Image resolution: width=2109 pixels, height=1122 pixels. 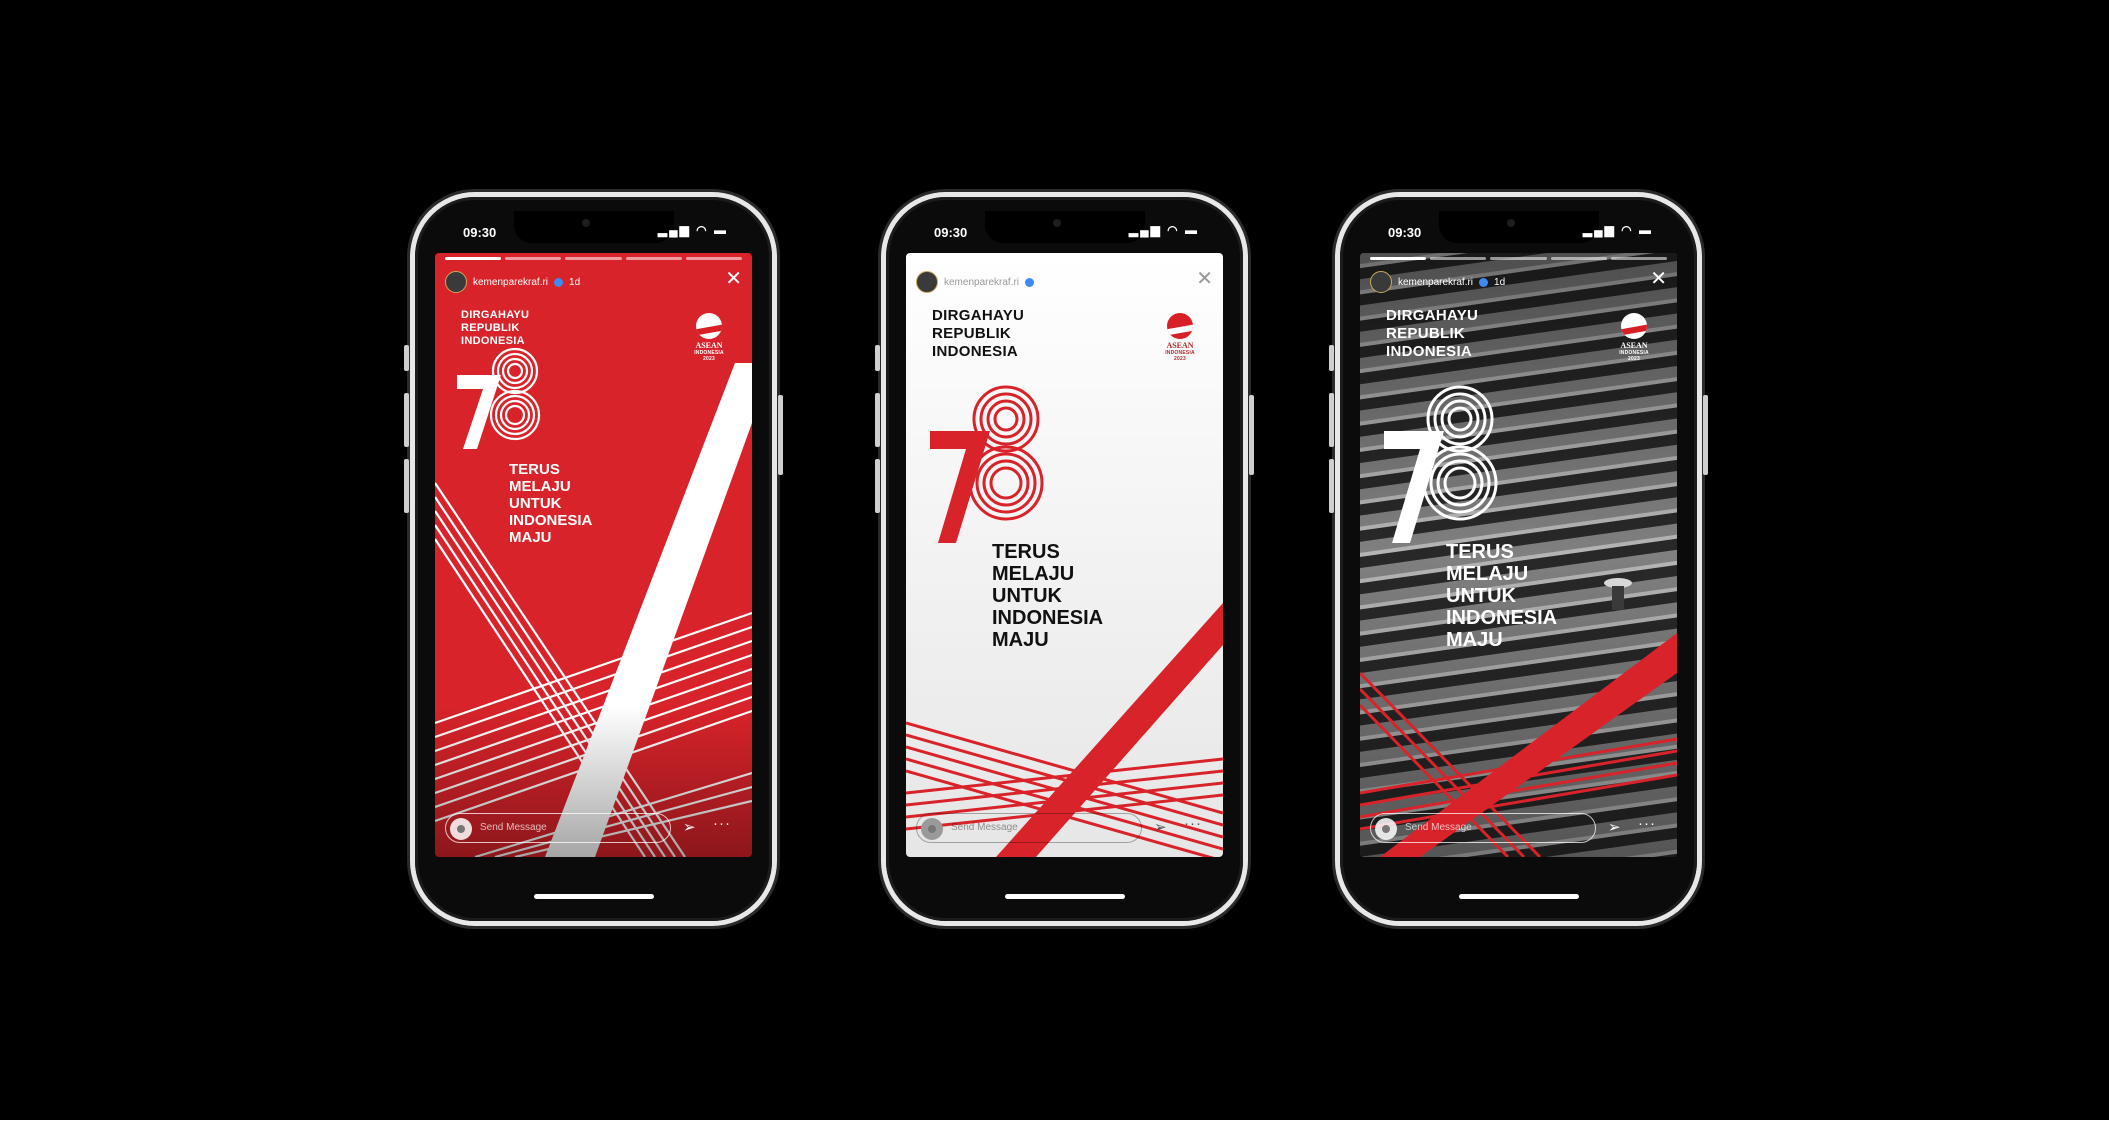 I want to click on status-icons: ▂▄▆ ◠ ▬, so click(x=1618, y=230).